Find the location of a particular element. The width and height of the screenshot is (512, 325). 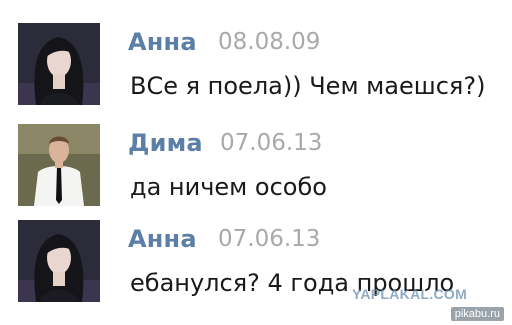

message-text: ВСе я поела)) Чем маешся?) is located at coordinates (308, 86).